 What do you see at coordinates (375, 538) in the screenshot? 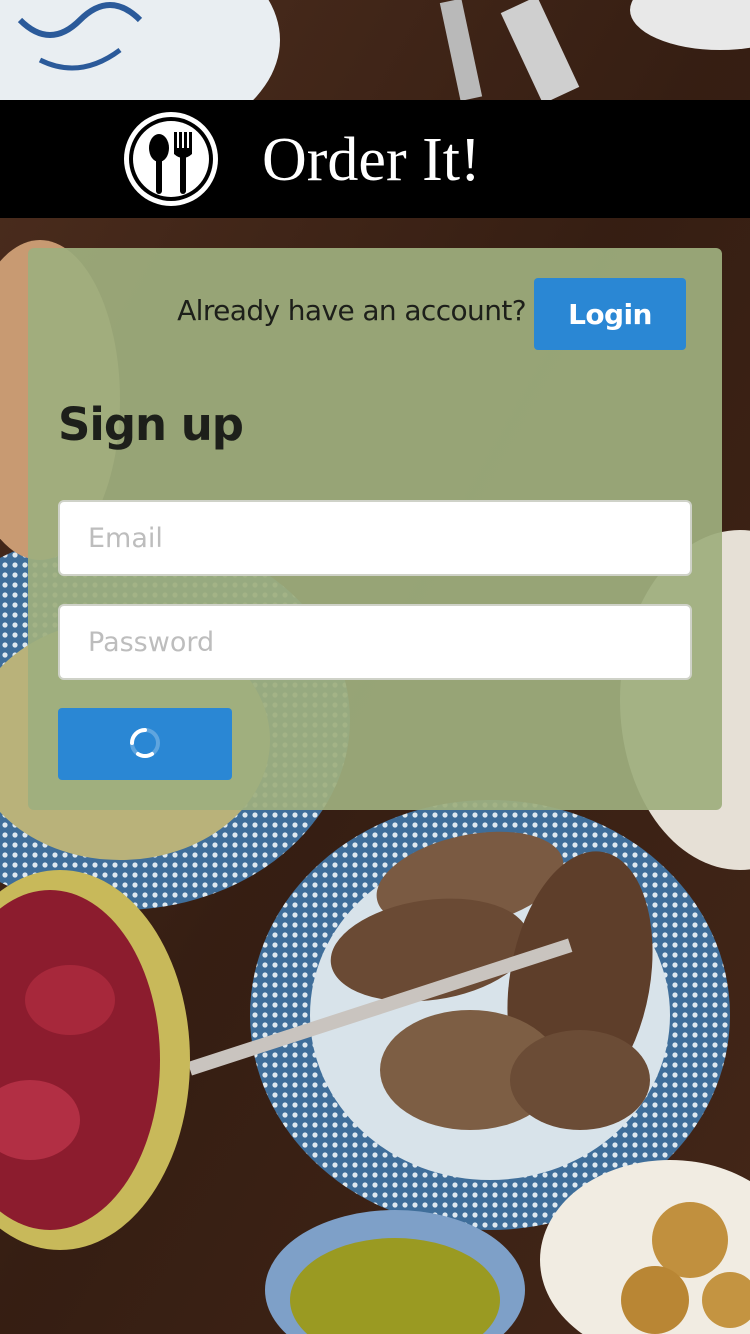
I see `email-field` at bounding box center [375, 538].